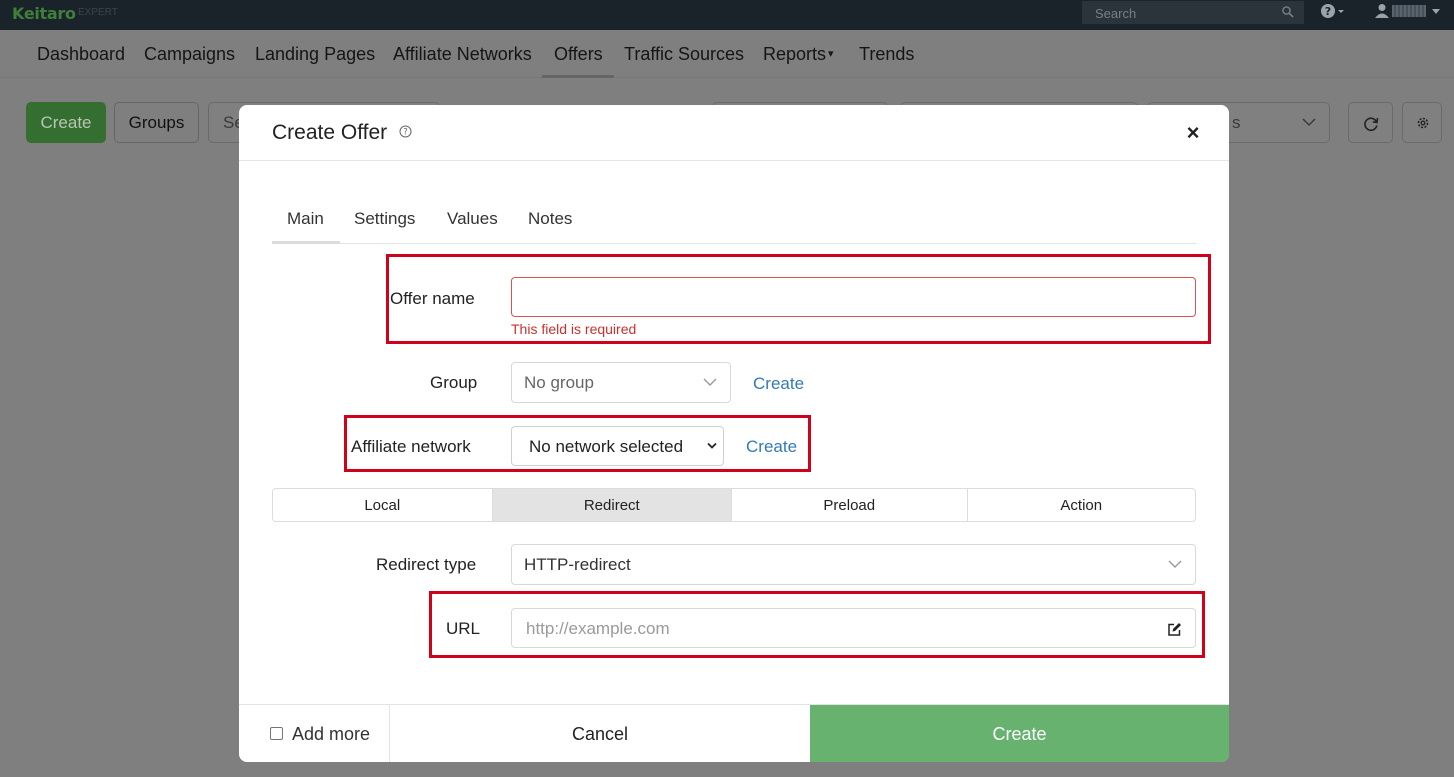 Image resolution: width=1454 pixels, height=777 pixels. I want to click on mode-local-button: Local, so click(383, 505).